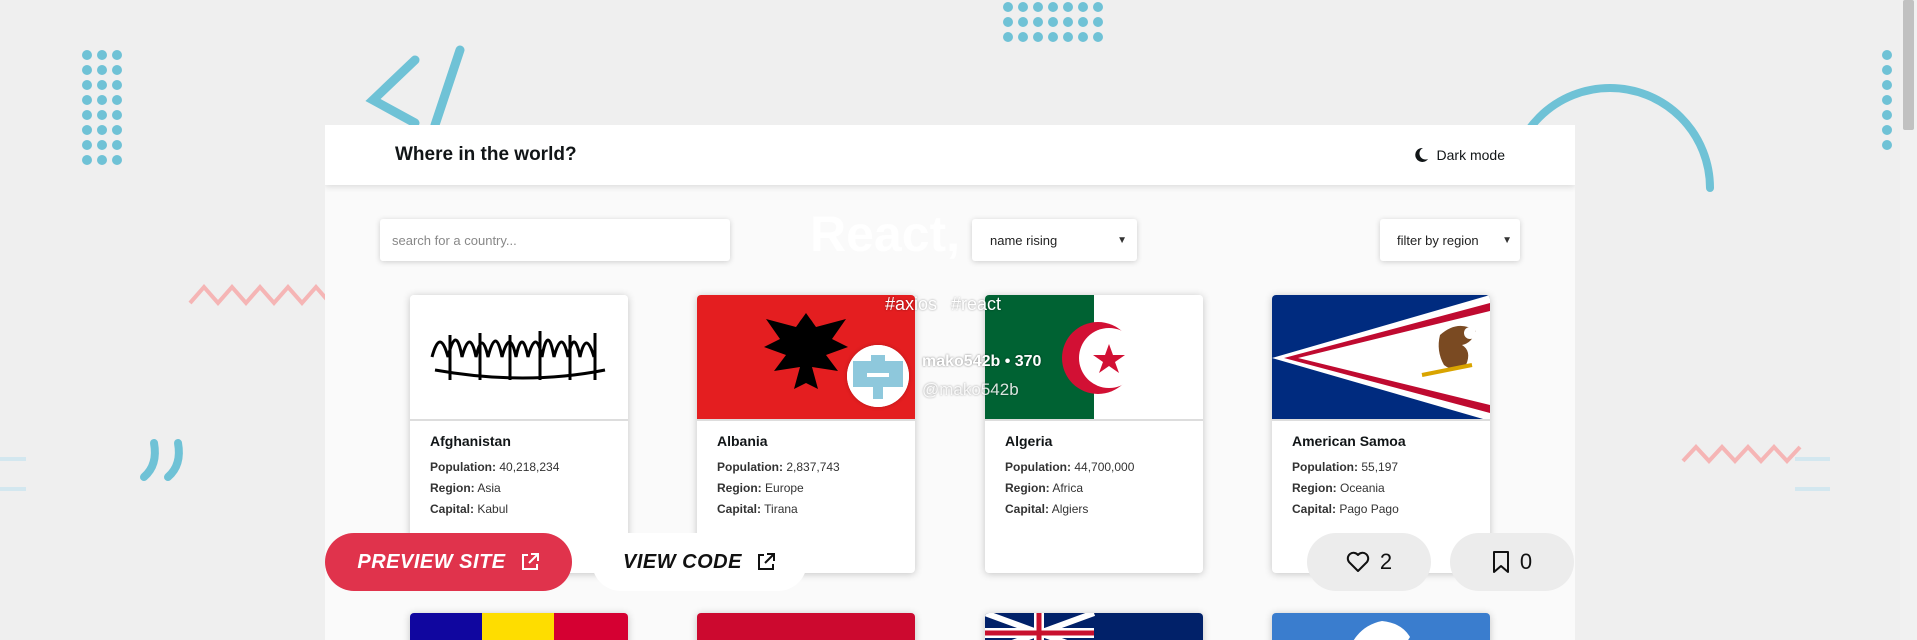 The image size is (1917, 640). Describe the element at coordinates (1070, 509) in the screenshot. I see `capital-value: Algiers` at that location.